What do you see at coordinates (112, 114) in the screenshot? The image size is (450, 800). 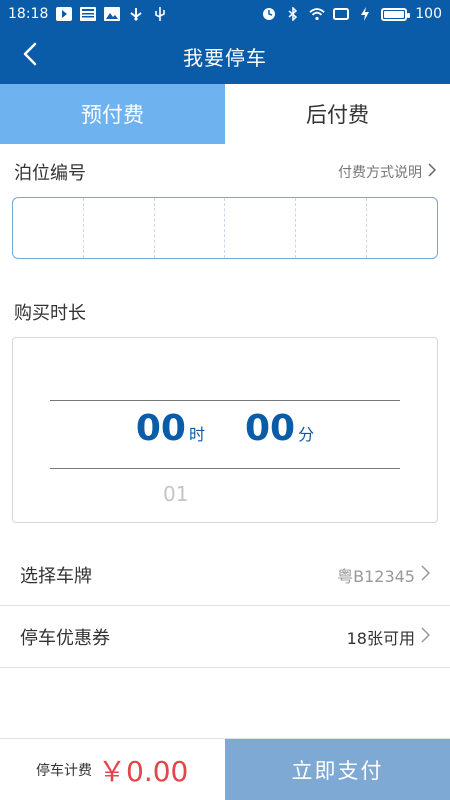 I see `tab-prepaid: 预付费` at bounding box center [112, 114].